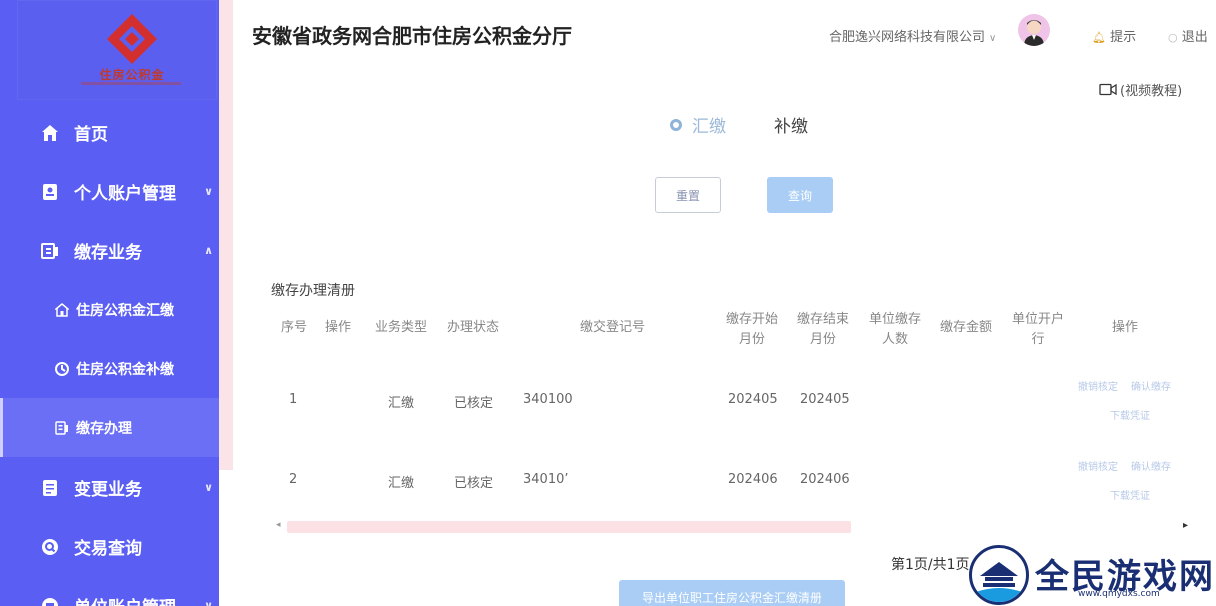 Image resolution: width=1216 pixels, height=606 pixels. I want to click on sidebar-subitem-label: 住房公积金补缴, so click(125, 369).